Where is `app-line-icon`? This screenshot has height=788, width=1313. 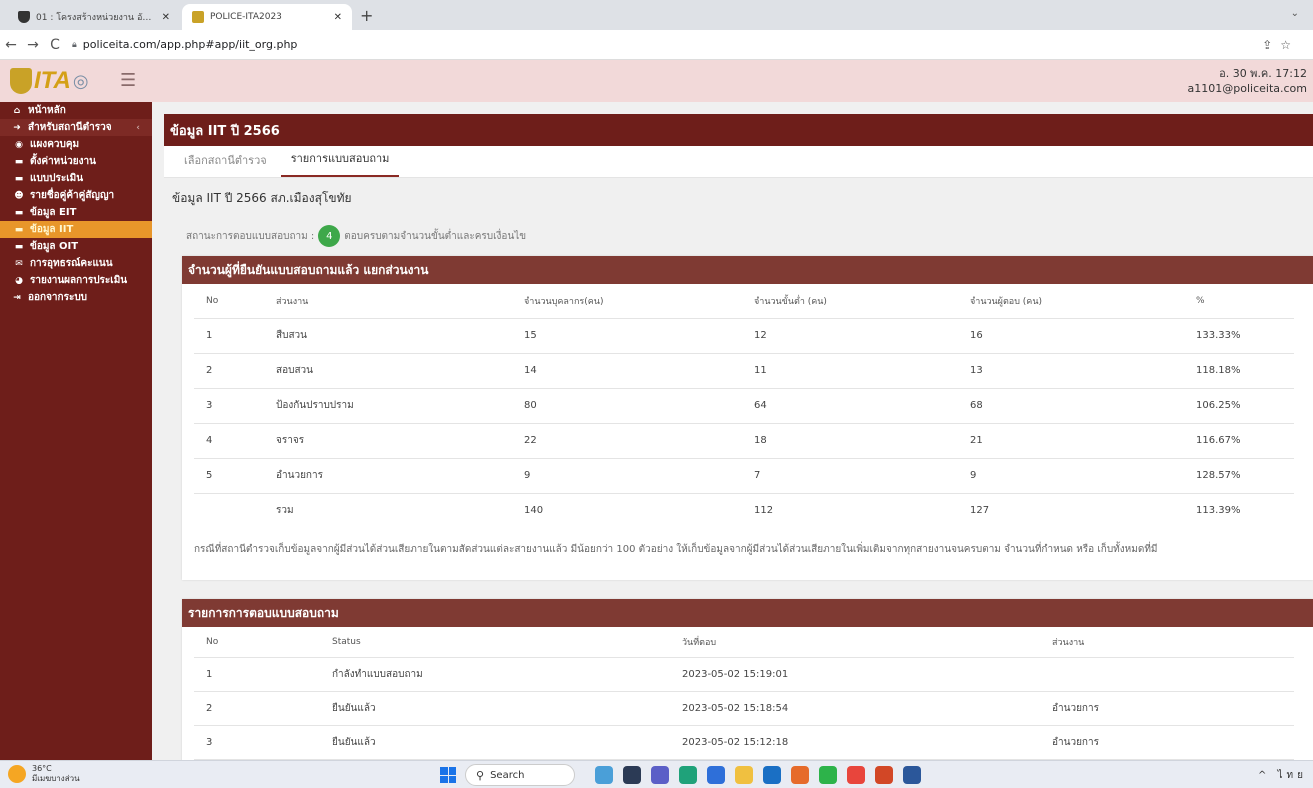
app-line-icon is located at coordinates (828, 775).